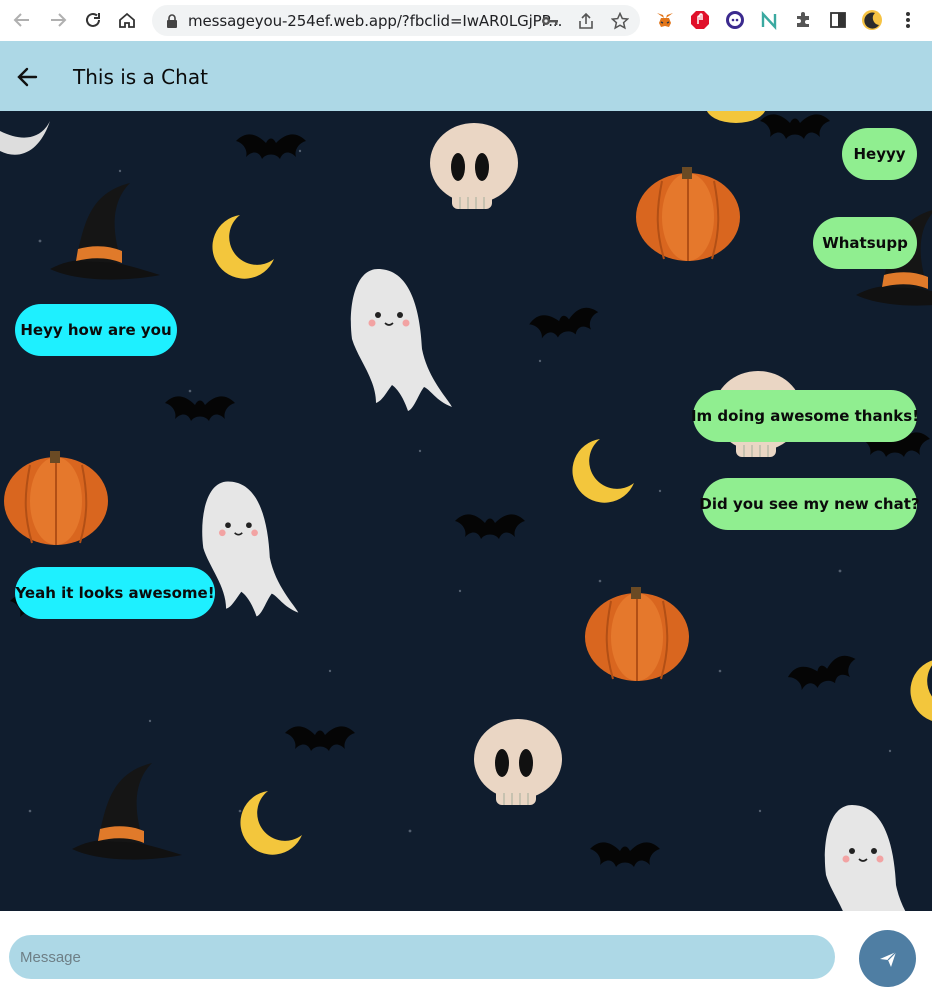 The width and height of the screenshot is (932, 1005). Describe the element at coordinates (803, 20) in the screenshot. I see `extensions-puzzle-icon` at that location.